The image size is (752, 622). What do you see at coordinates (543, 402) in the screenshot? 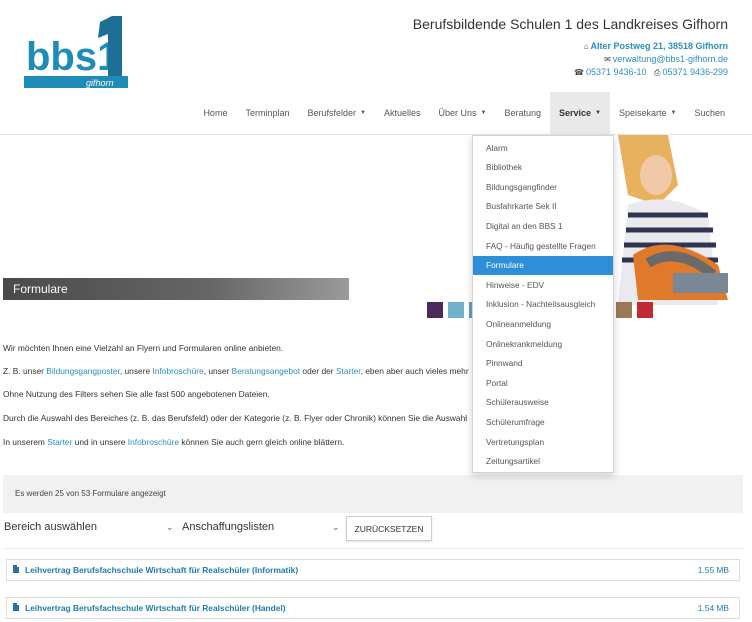
I see `dropdown-item: Schülerausweise` at bounding box center [543, 402].